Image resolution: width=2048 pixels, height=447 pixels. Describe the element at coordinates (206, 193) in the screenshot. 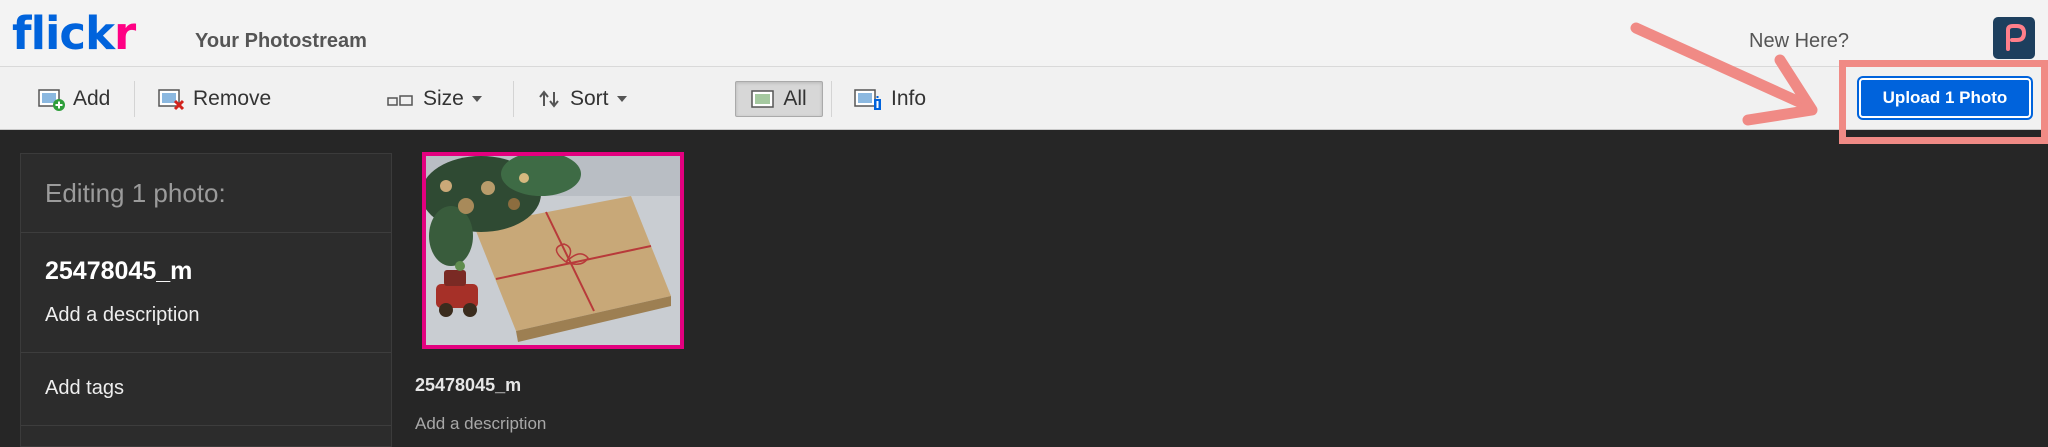

I see `sidebar-heading: Editing 1 photo:` at that location.